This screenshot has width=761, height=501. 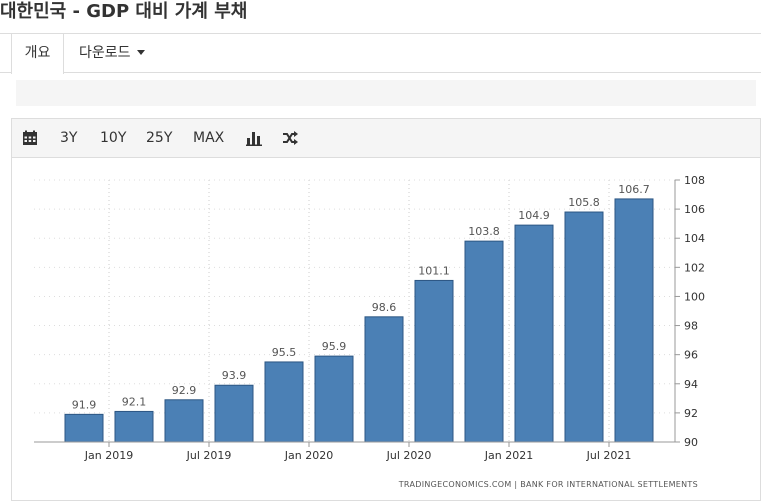 What do you see at coordinates (691, 413) in the screenshot?
I see `y-tick-label: 92` at bounding box center [691, 413].